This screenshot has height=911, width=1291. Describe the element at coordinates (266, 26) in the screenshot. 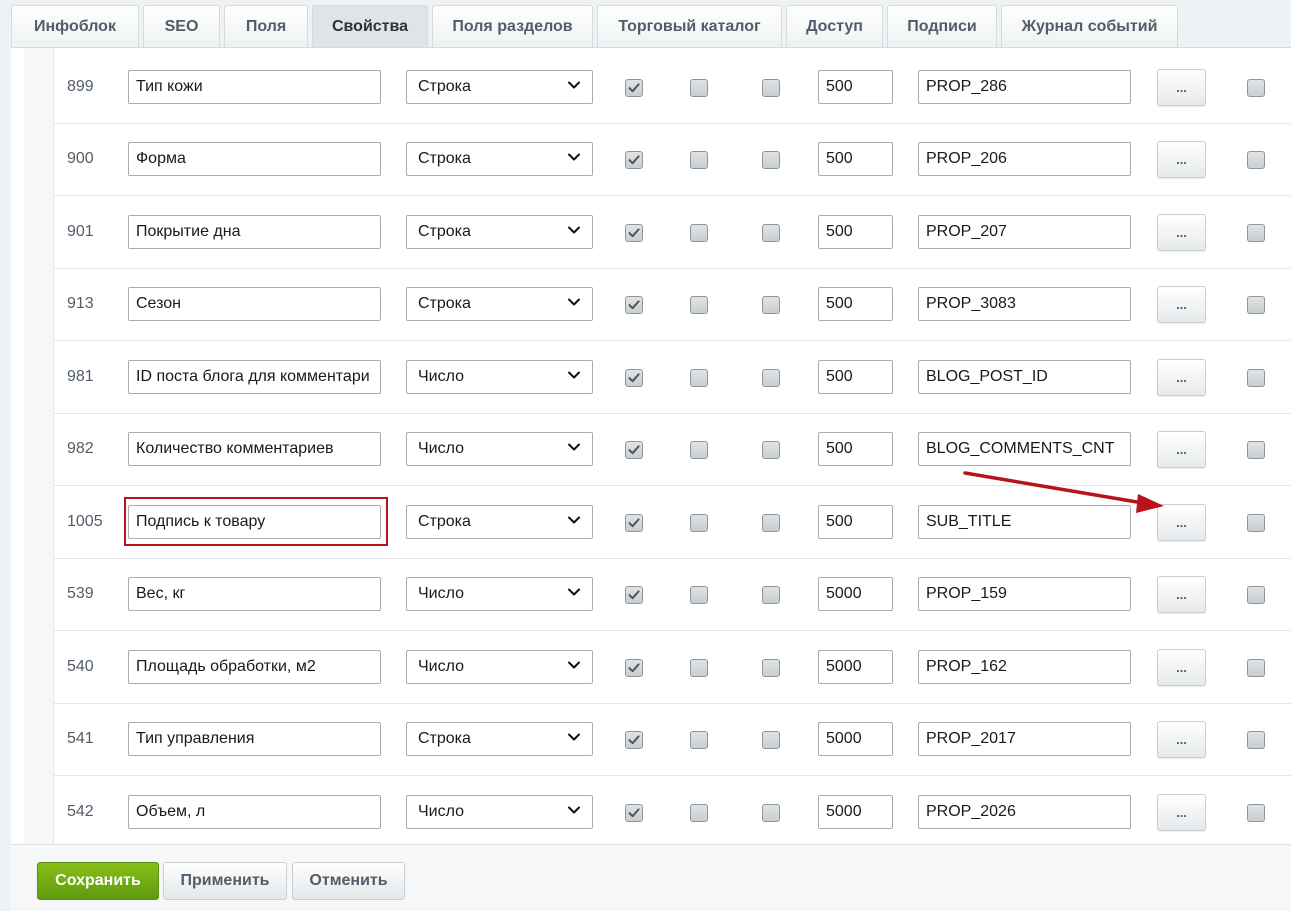

I see `tab-fields: Поля` at that location.